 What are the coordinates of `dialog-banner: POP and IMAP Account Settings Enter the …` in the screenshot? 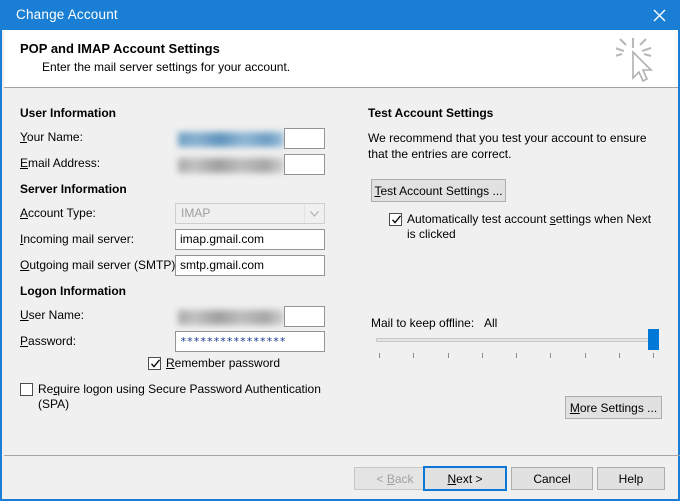 It's located at (341, 59).